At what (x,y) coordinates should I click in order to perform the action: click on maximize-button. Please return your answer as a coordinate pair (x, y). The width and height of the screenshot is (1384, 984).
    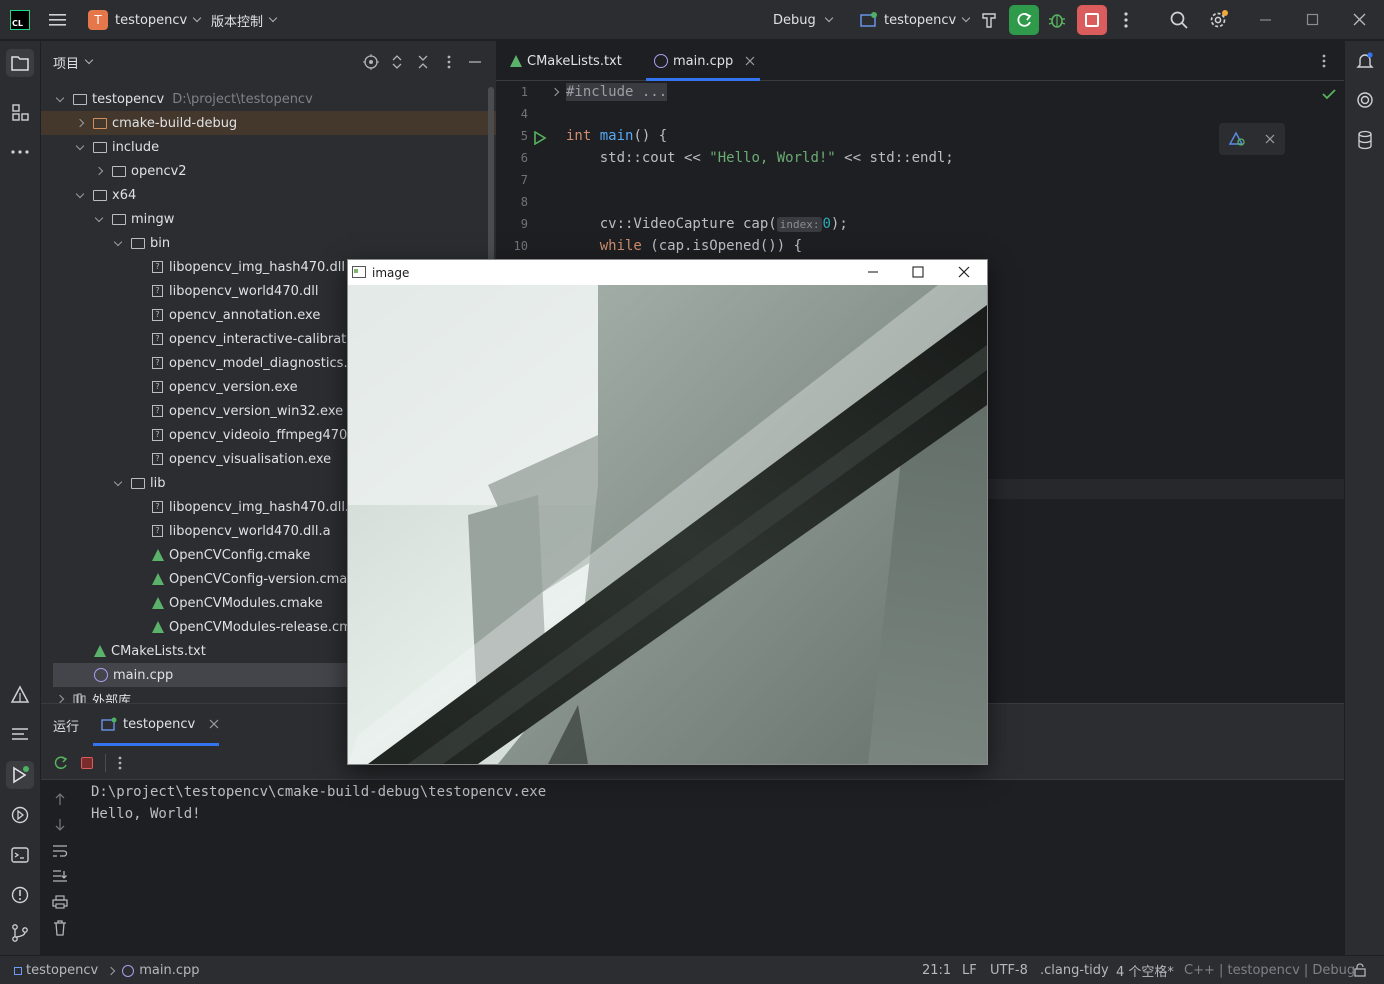
    Looking at the image, I should click on (1313, 20).